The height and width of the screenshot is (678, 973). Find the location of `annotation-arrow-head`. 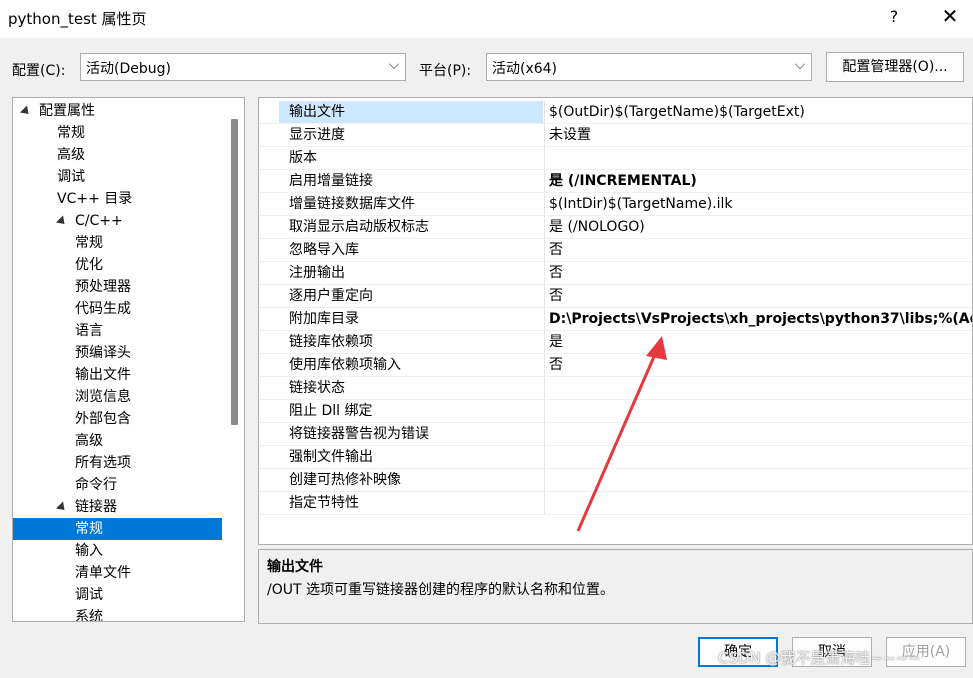

annotation-arrow-head is located at coordinates (656, 348).